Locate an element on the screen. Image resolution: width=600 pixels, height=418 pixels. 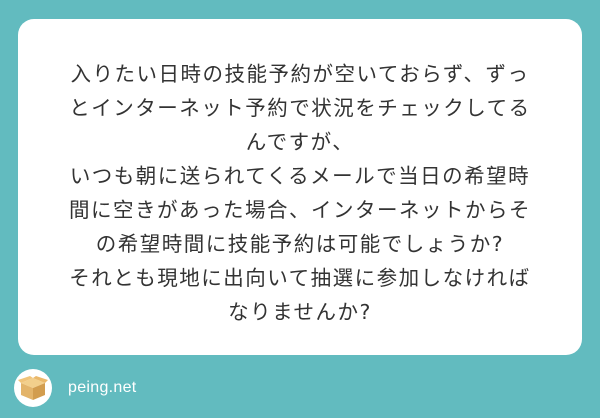
question-line: 間に空きがあった場合、インターネットからそ is located at coordinates (300, 210).